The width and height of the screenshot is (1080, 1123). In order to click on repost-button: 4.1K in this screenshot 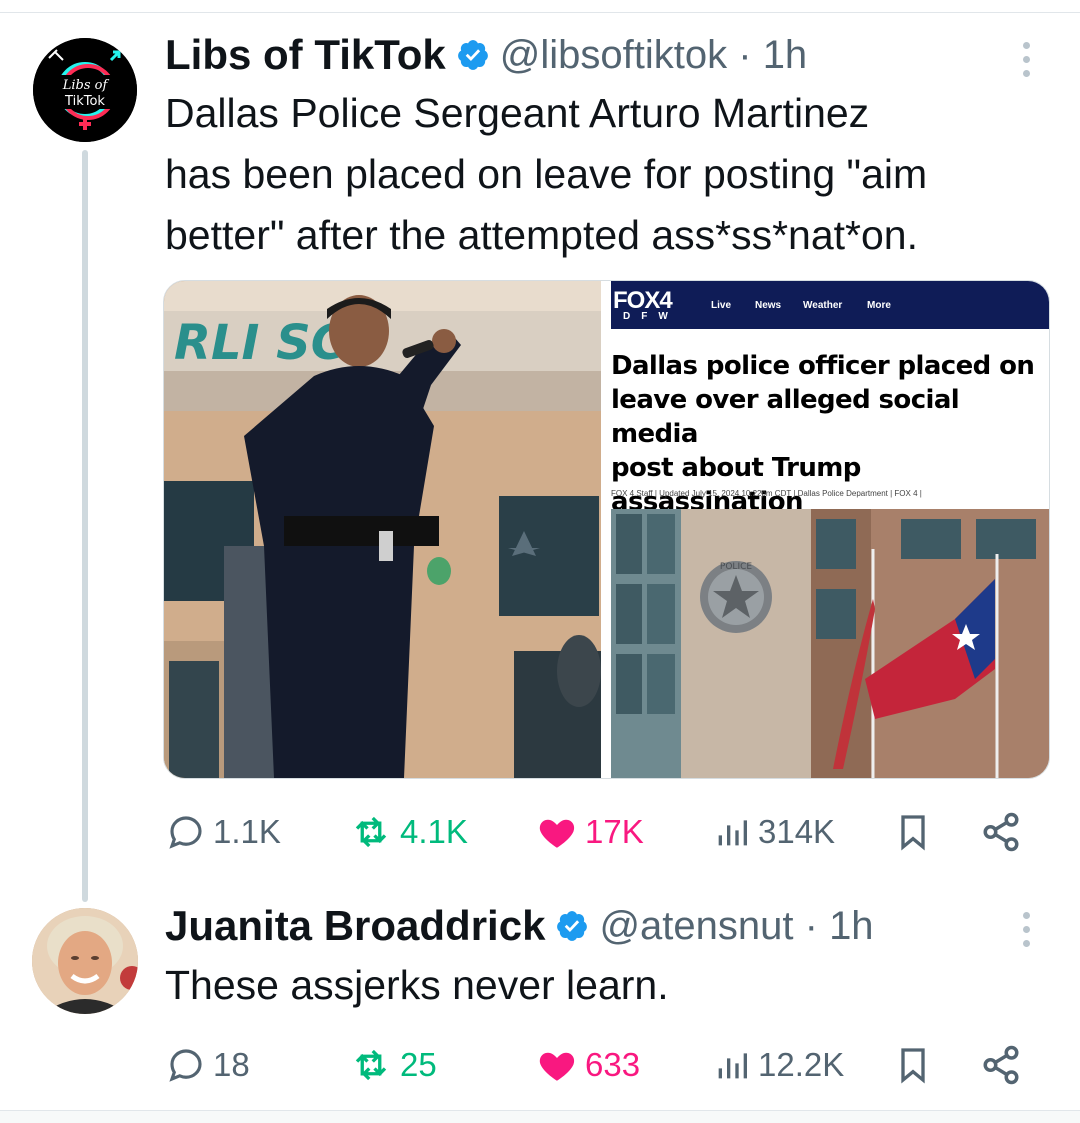, I will do `click(408, 832)`.